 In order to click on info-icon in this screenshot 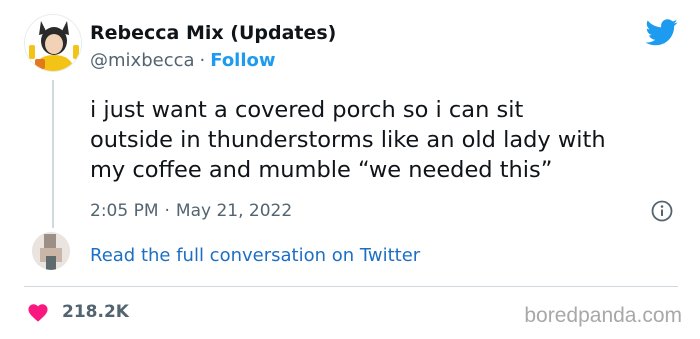, I will do `click(662, 211)`.